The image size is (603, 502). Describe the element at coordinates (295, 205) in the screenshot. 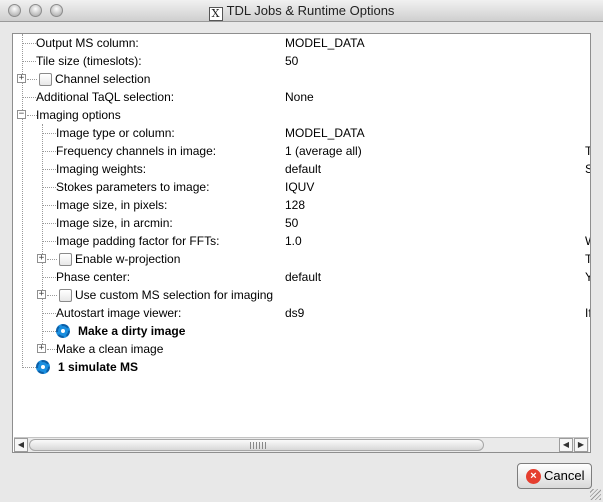

I see `row-value: 128` at that location.